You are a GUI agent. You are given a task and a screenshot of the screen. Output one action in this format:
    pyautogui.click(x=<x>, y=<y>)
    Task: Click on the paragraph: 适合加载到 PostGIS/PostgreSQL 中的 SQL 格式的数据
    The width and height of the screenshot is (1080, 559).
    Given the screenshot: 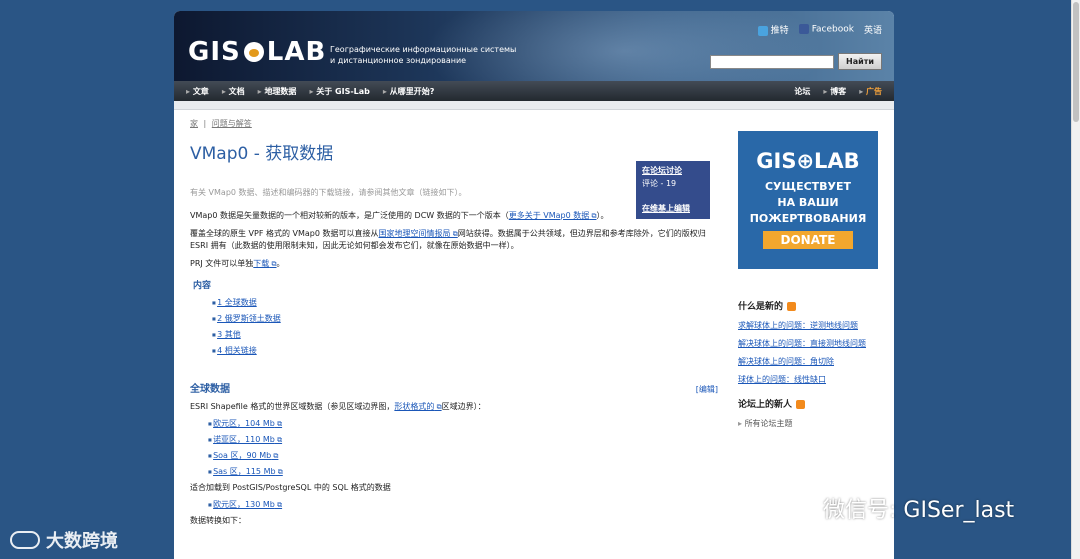 What is the action you would take?
    pyautogui.click(x=290, y=487)
    